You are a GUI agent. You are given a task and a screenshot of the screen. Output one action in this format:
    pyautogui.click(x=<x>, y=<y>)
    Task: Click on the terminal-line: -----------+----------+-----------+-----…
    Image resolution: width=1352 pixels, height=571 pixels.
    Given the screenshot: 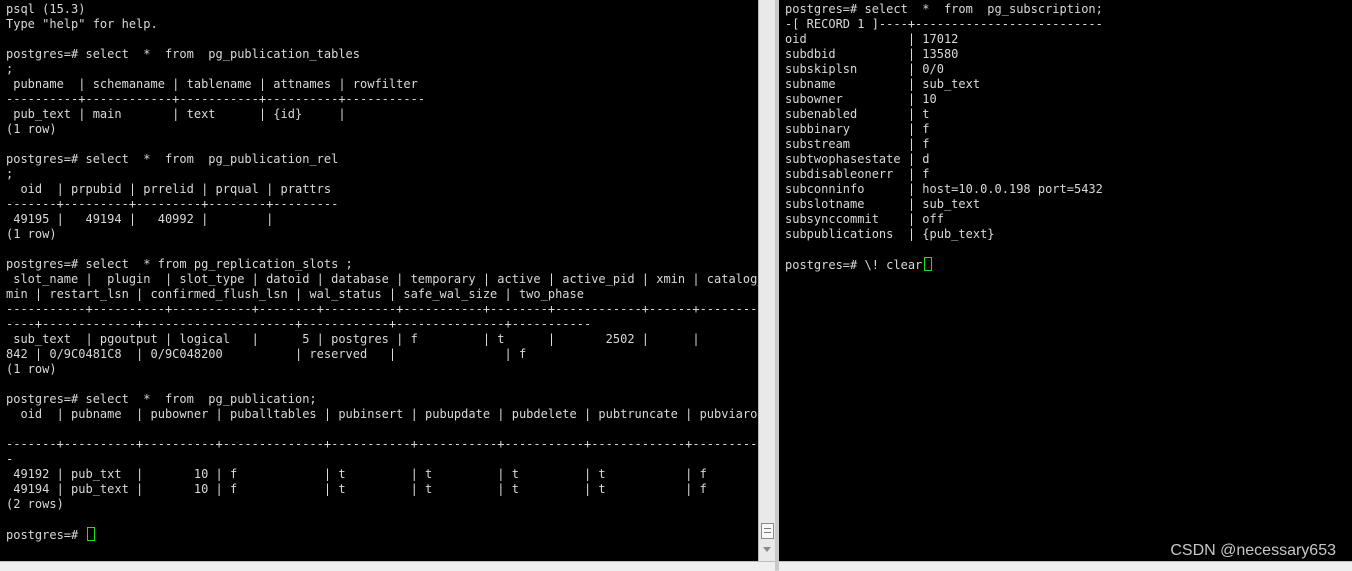 What is the action you would take?
    pyautogui.click(x=382, y=309)
    